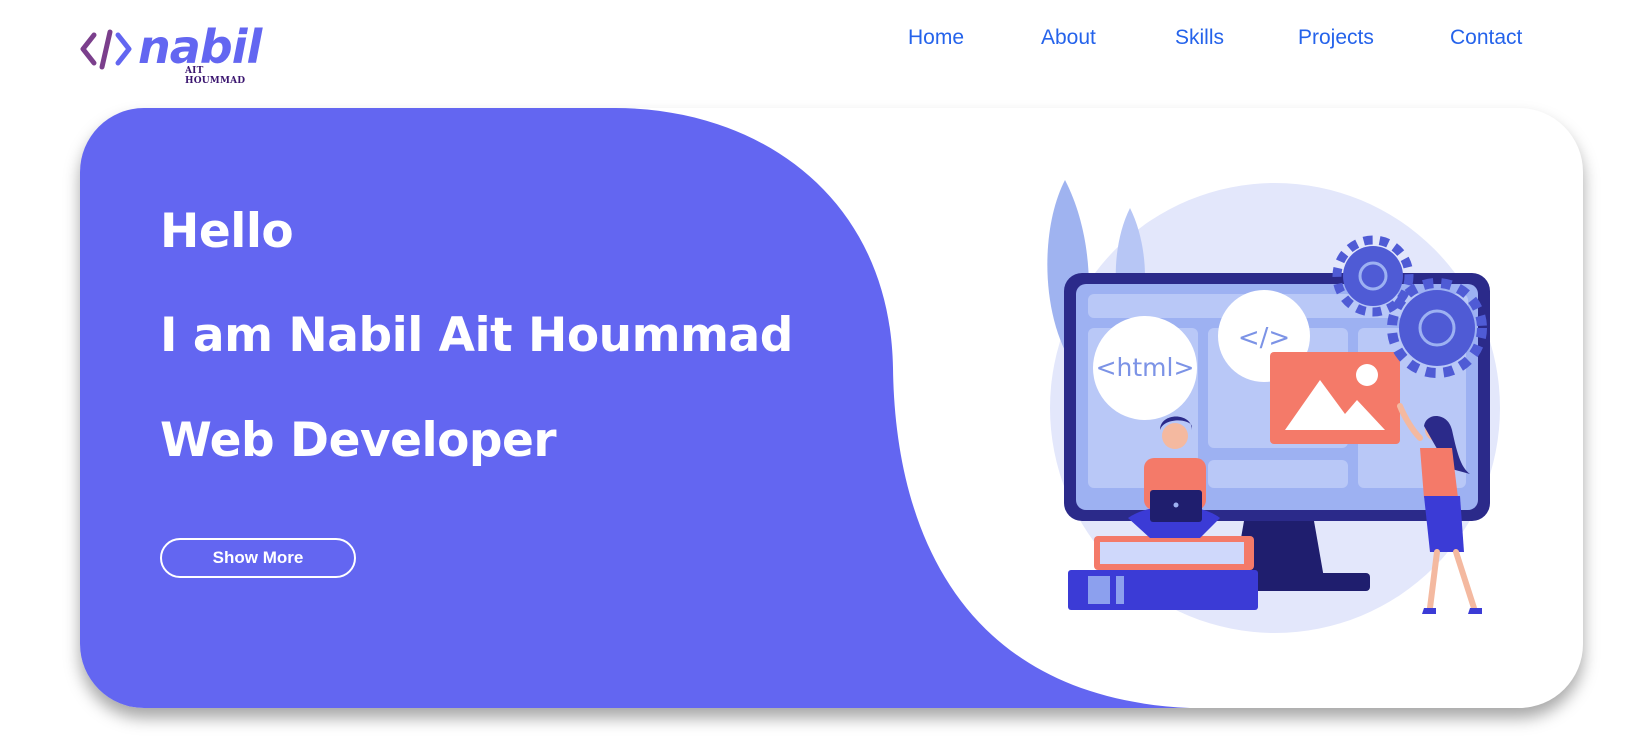 This screenshot has height=750, width=1648. I want to click on code-tag-text: </>, so click(1264, 338).